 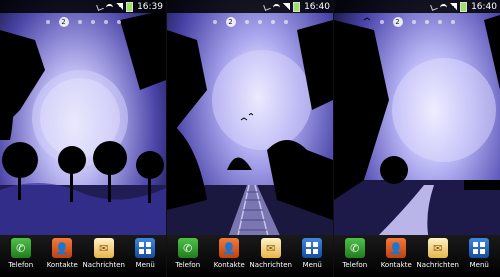 I want to click on clock: 16:39, so click(x=150, y=6).